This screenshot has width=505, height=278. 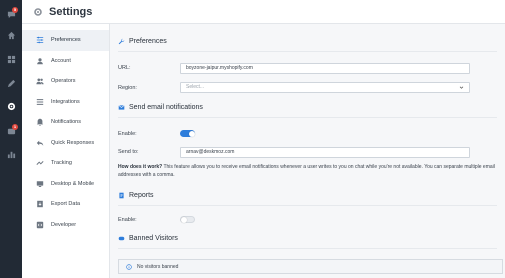 I want to click on url-label: URL:, so click(x=124, y=68).